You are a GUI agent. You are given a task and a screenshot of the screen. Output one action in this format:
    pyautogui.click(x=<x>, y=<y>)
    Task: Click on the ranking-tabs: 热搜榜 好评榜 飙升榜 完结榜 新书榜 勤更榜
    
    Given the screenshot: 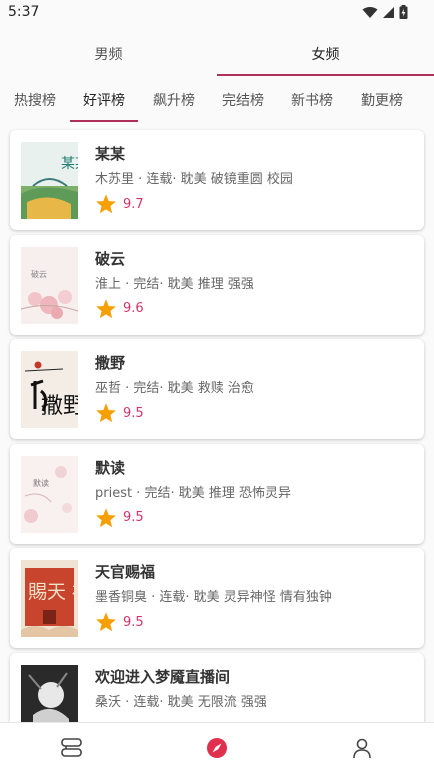 What is the action you would take?
    pyautogui.click(x=217, y=103)
    